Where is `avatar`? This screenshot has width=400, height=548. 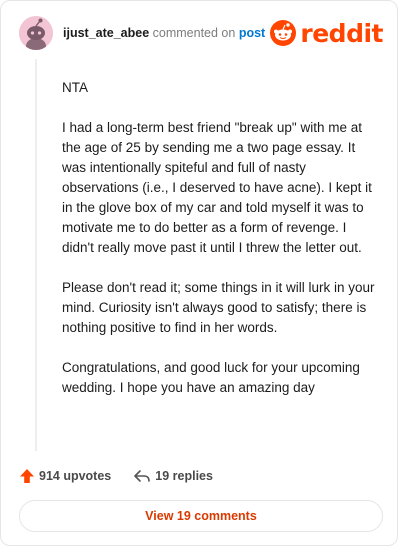 avatar is located at coordinates (36, 33).